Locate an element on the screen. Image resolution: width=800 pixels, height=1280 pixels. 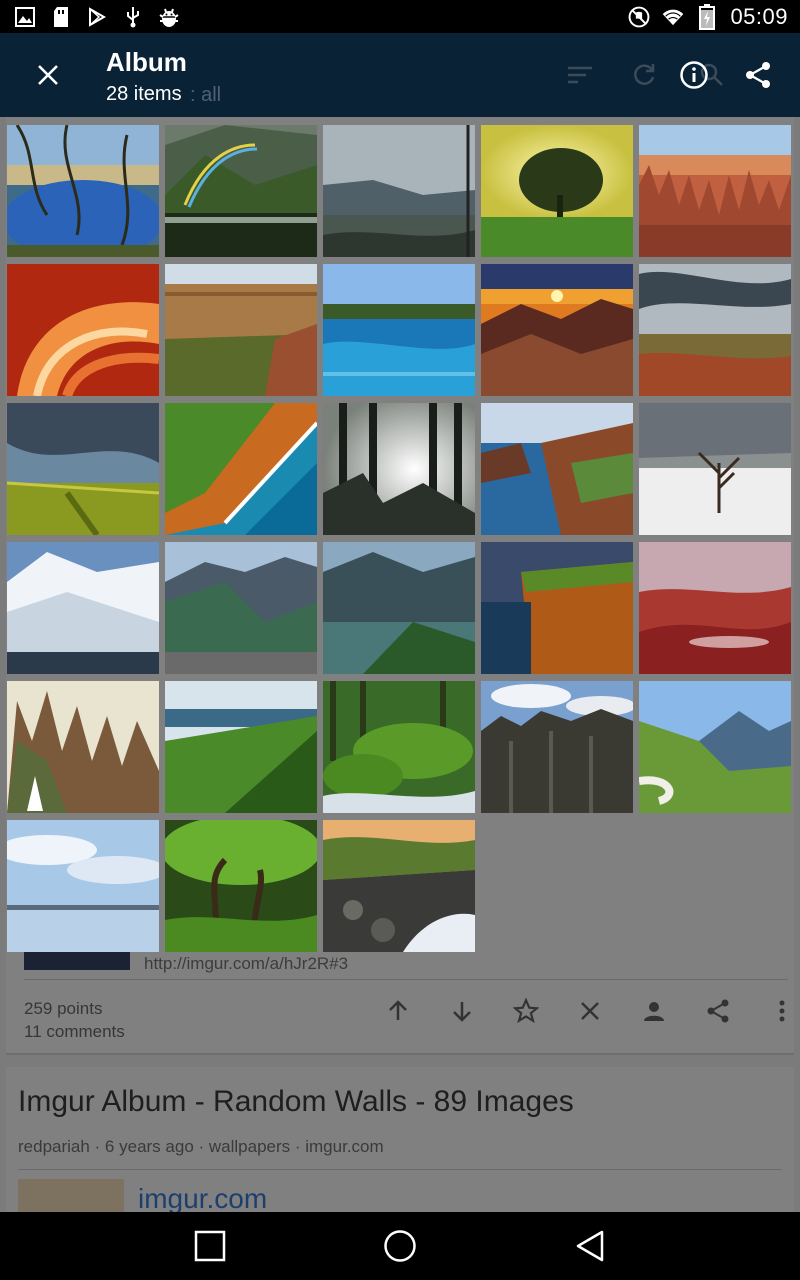
hide-icon is located at coordinates (590, 1011).